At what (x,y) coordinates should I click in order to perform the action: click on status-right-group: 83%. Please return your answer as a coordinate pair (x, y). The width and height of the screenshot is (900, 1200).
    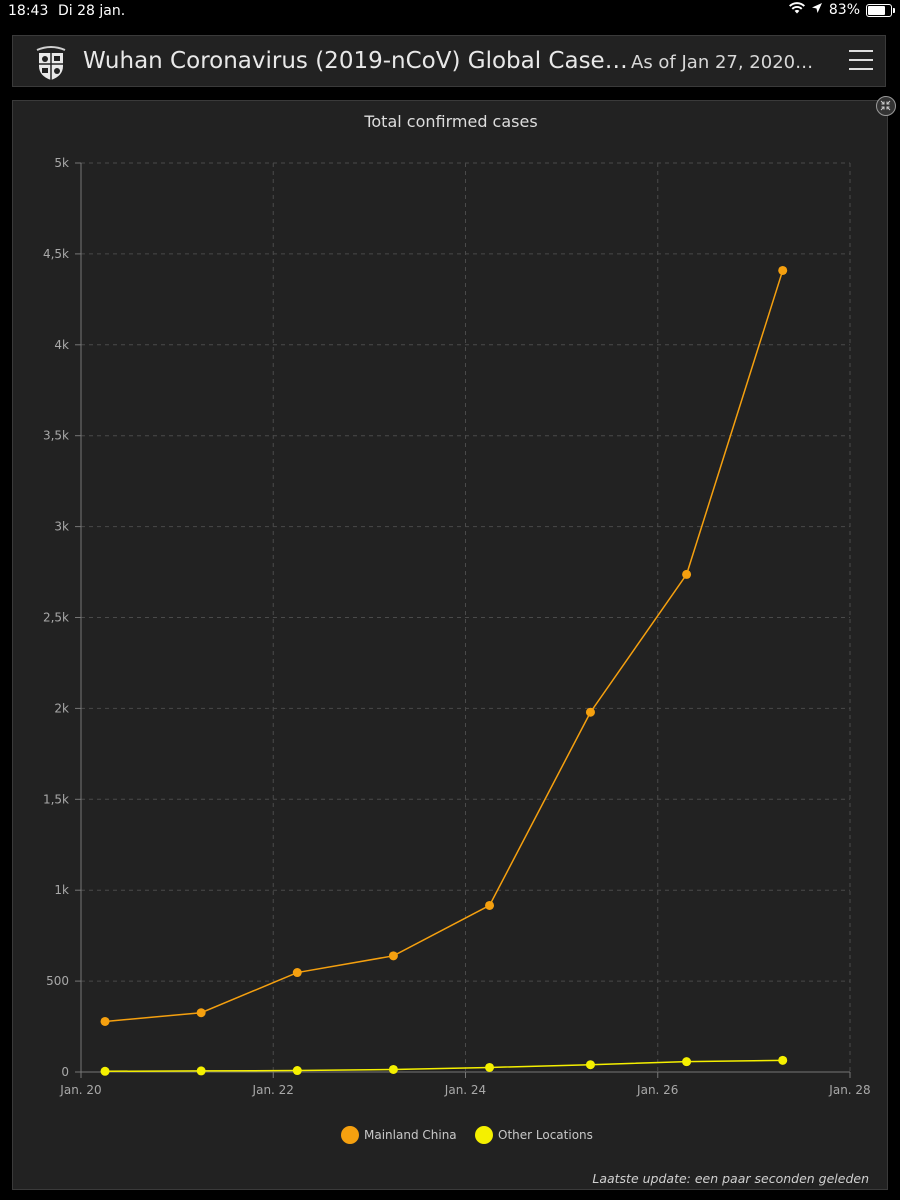
    Looking at the image, I should click on (841, 10).